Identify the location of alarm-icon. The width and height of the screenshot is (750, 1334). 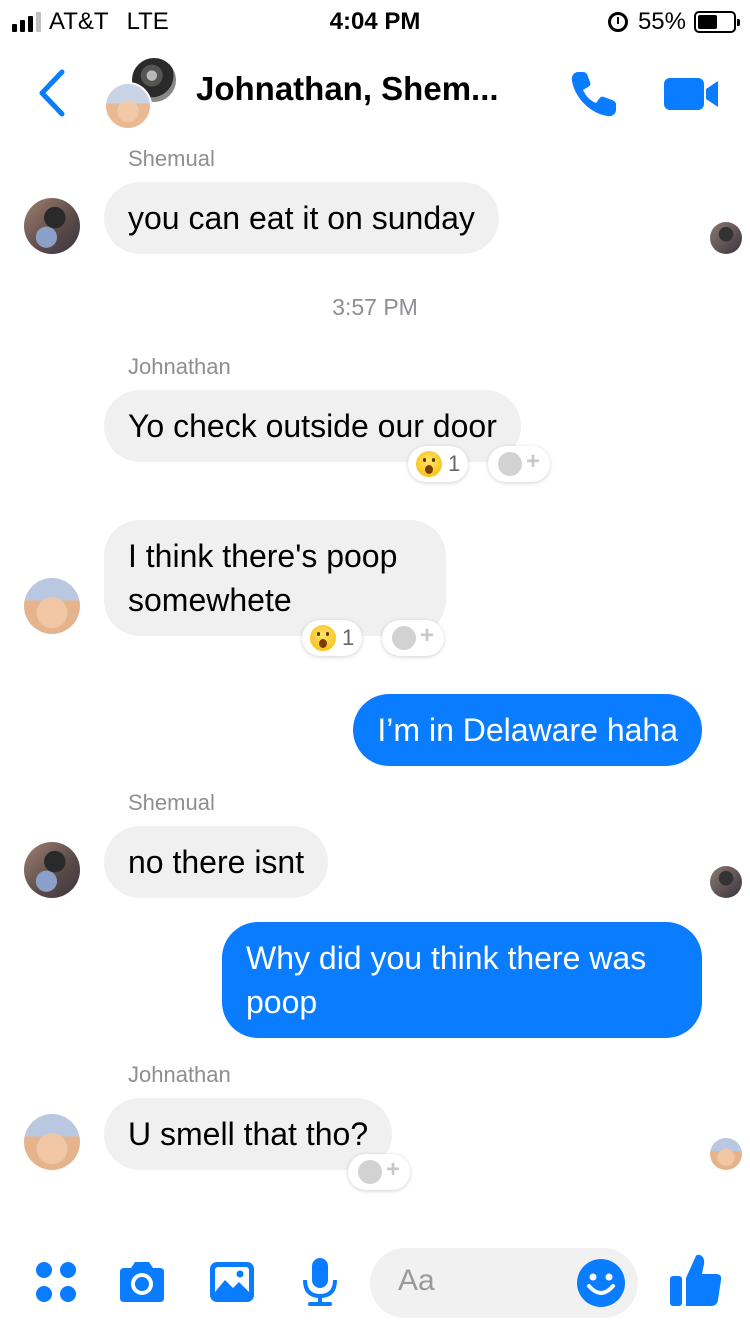
(617, 22).